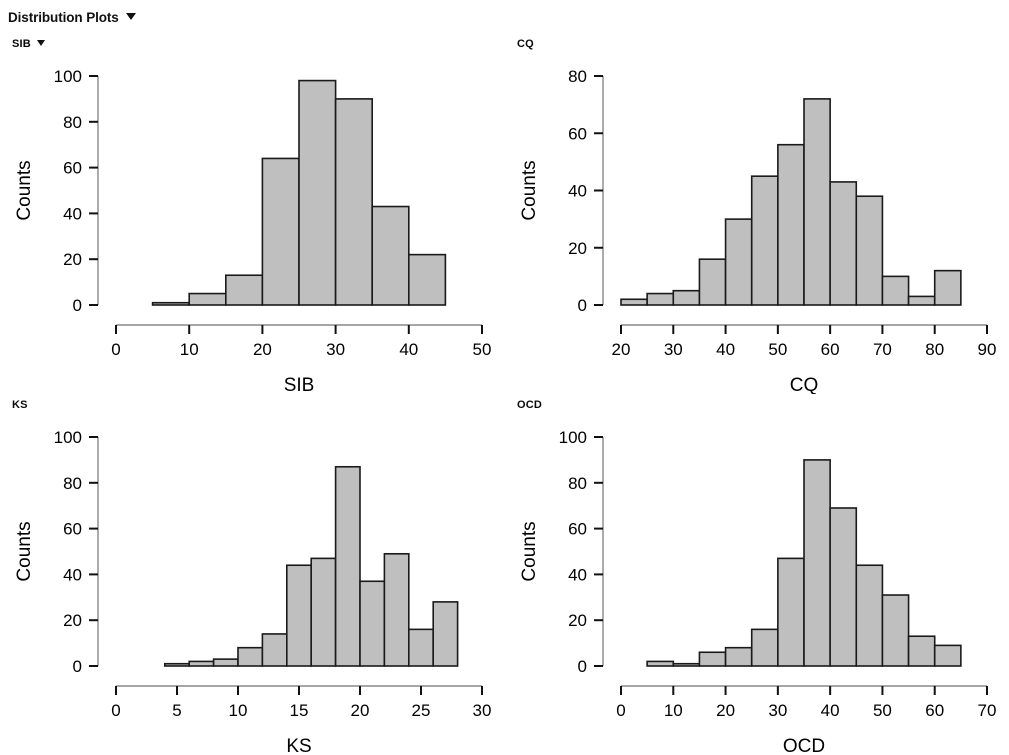 The height and width of the screenshot is (755, 1009). What do you see at coordinates (934, 349) in the screenshot?
I see `x-tick-label: 80` at bounding box center [934, 349].